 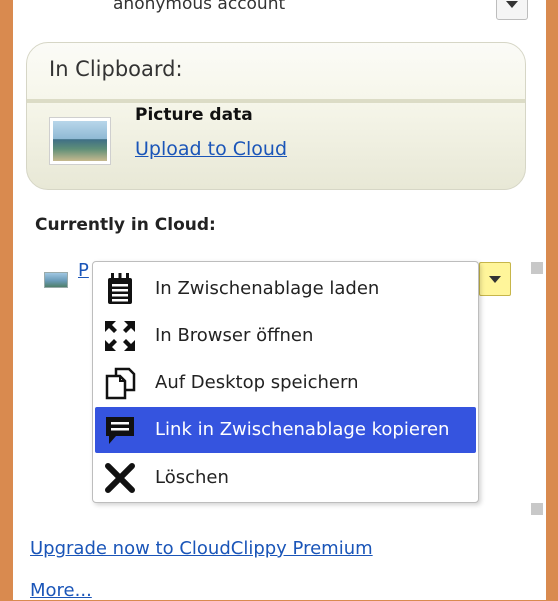 I want to click on clipboard-title: In Clipboard:, so click(x=116, y=69).